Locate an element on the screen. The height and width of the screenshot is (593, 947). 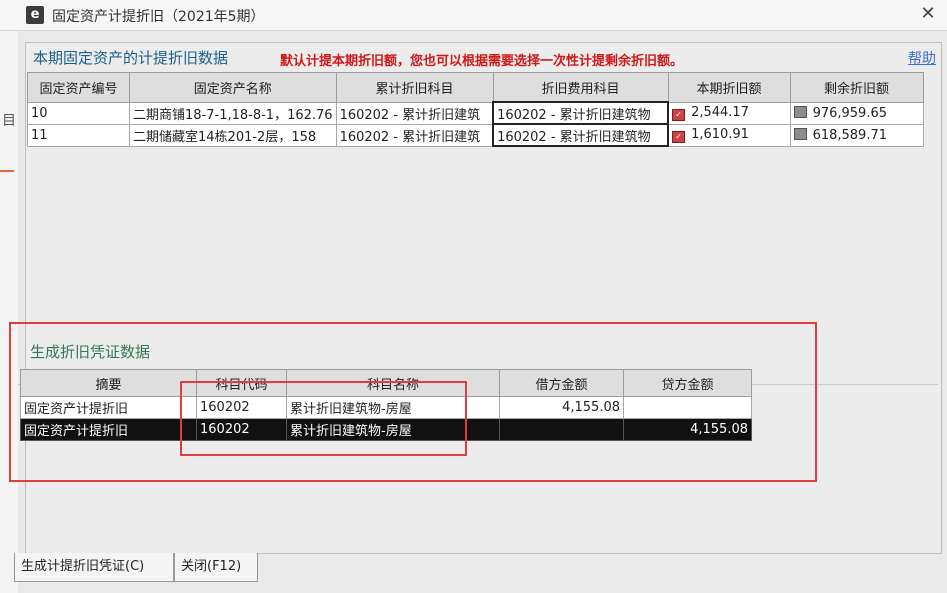
remaining-depreciation-value: 976,959.65 is located at coordinates (849, 113).